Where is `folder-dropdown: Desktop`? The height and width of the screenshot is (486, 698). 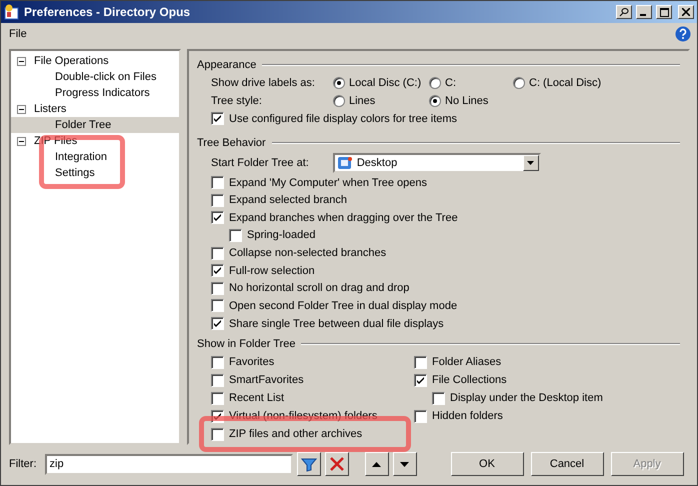 folder-dropdown: Desktop is located at coordinates (436, 162).